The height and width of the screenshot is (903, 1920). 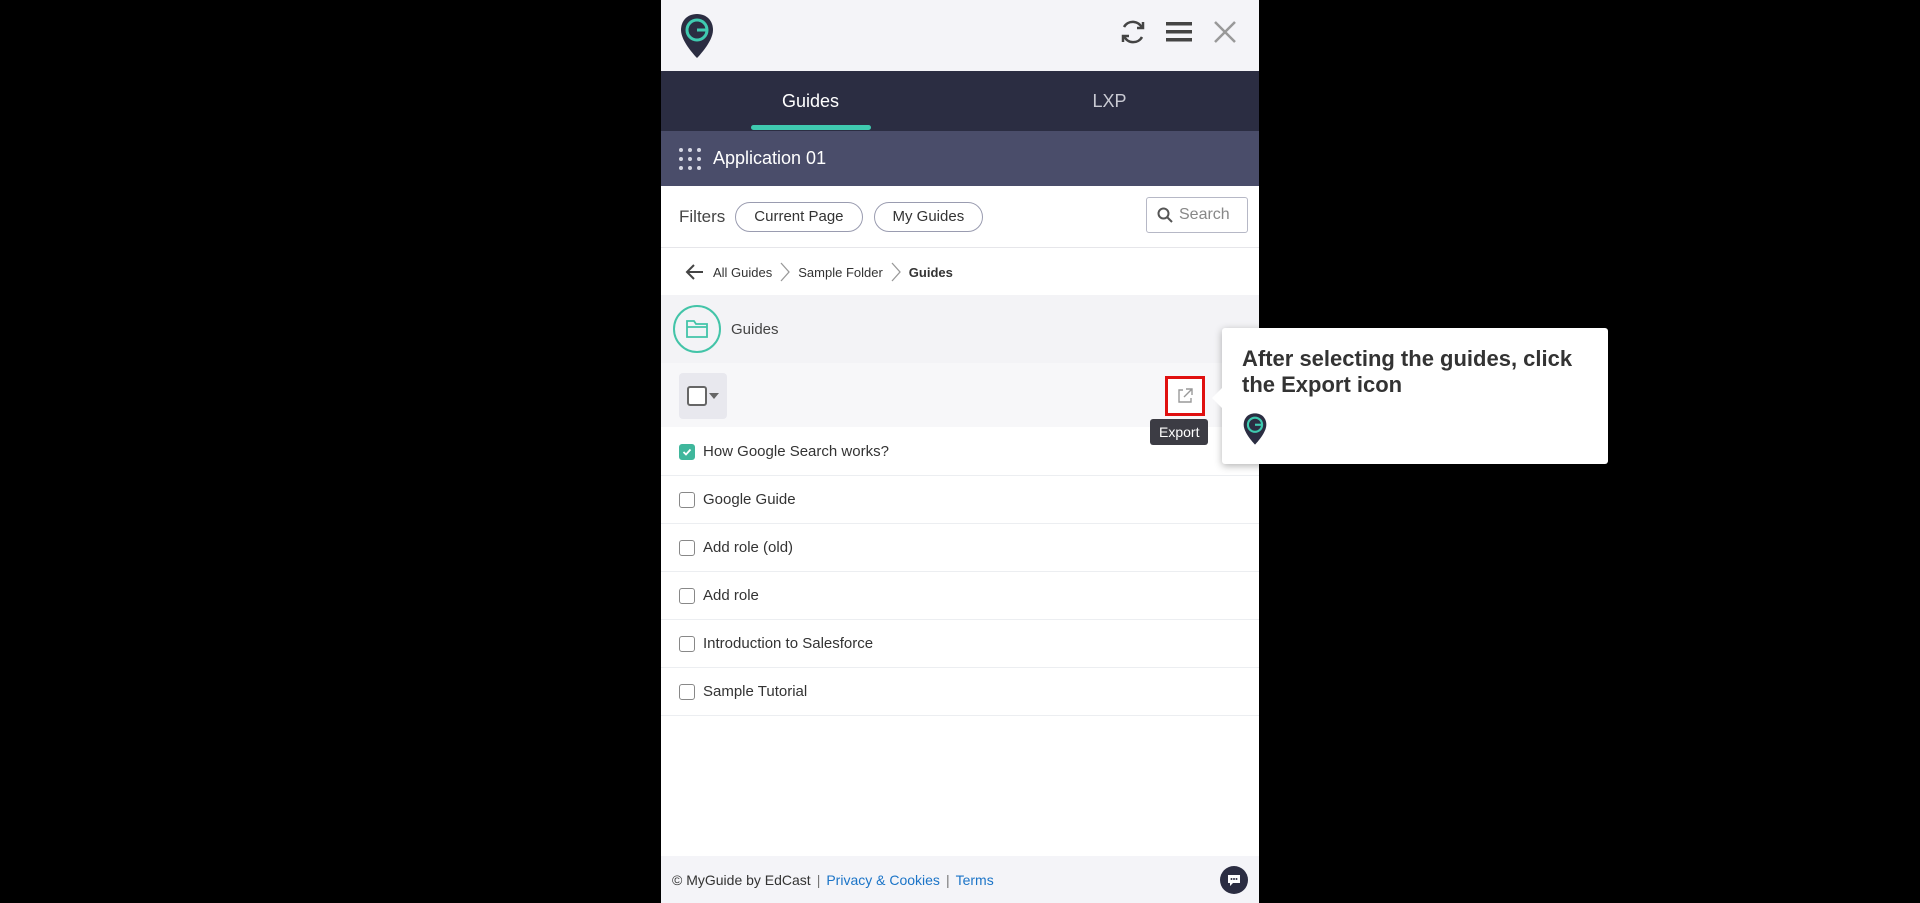 I want to click on back-arrow-icon, so click(x=695, y=272).